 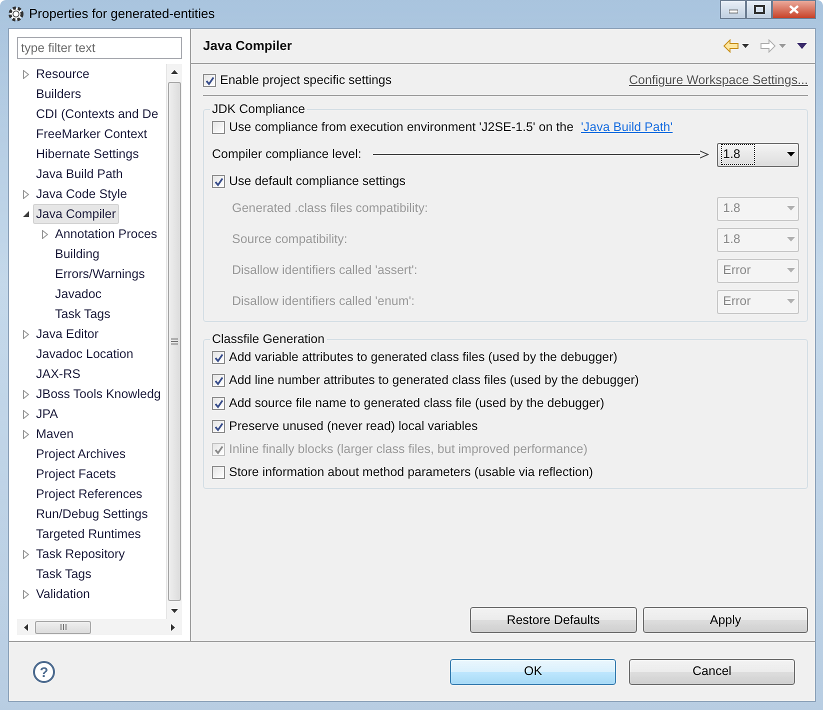 I want to click on compliance-dropdown: 1.8, so click(x=758, y=154).